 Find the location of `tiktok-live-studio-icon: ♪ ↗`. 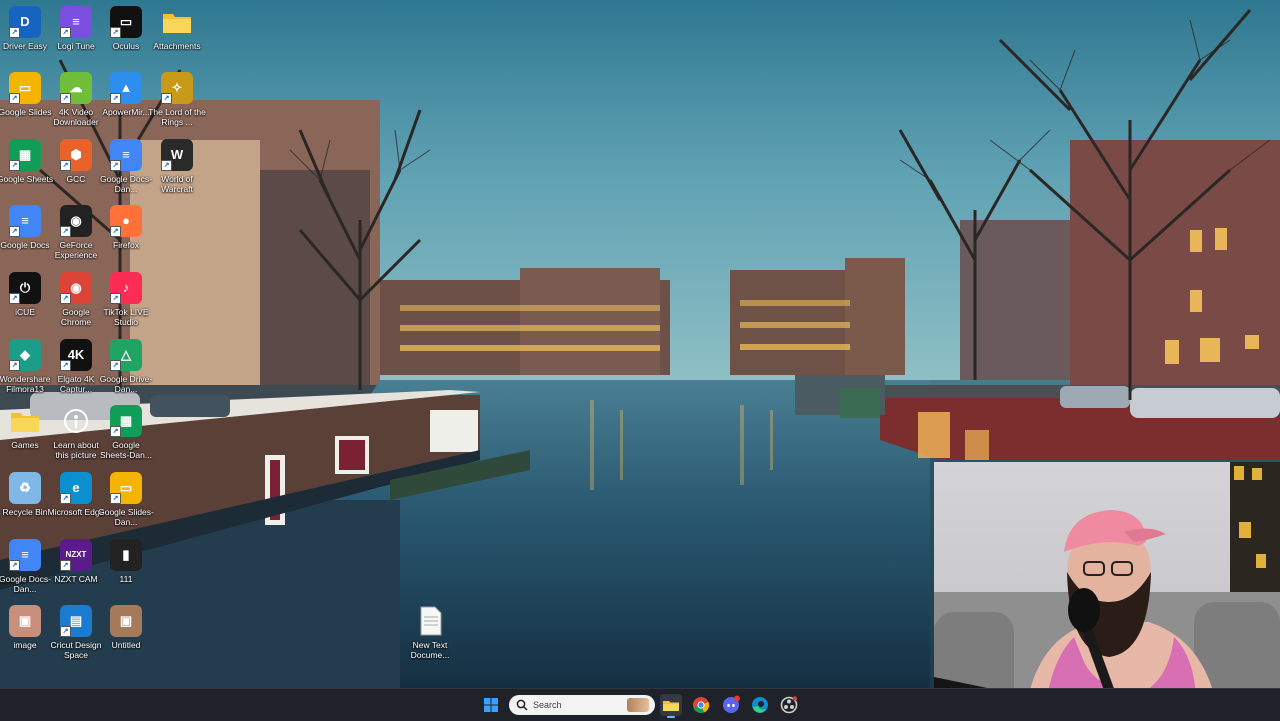

tiktok-live-studio-icon: ♪ ↗ is located at coordinates (126, 288).